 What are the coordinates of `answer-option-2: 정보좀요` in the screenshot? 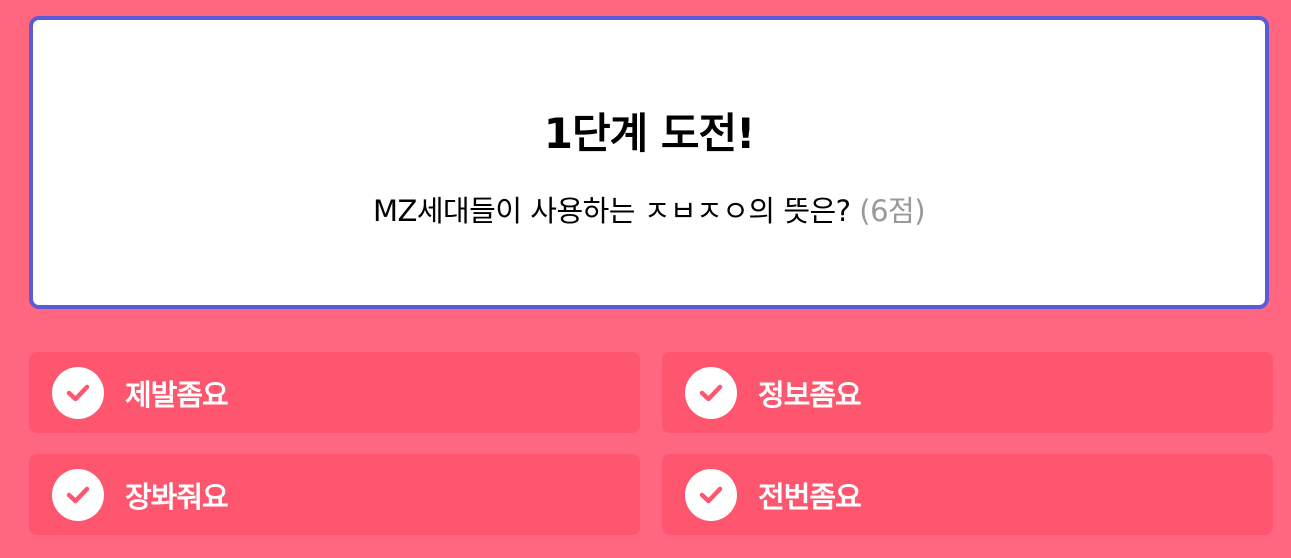 It's located at (967, 392).